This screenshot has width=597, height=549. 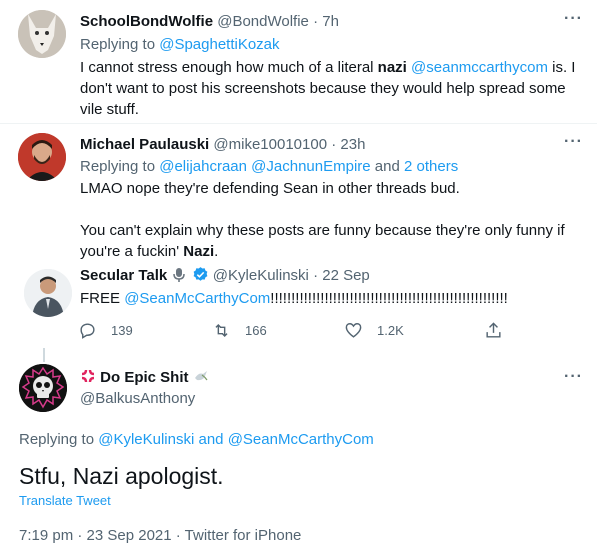 I want to click on retweet-button: 166, so click(x=239, y=330).